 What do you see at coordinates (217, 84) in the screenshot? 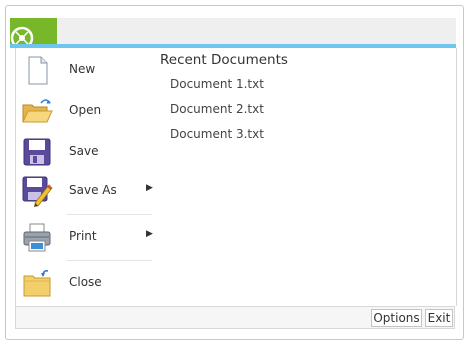
I see `recent-document-item: Document 1.txt` at bounding box center [217, 84].